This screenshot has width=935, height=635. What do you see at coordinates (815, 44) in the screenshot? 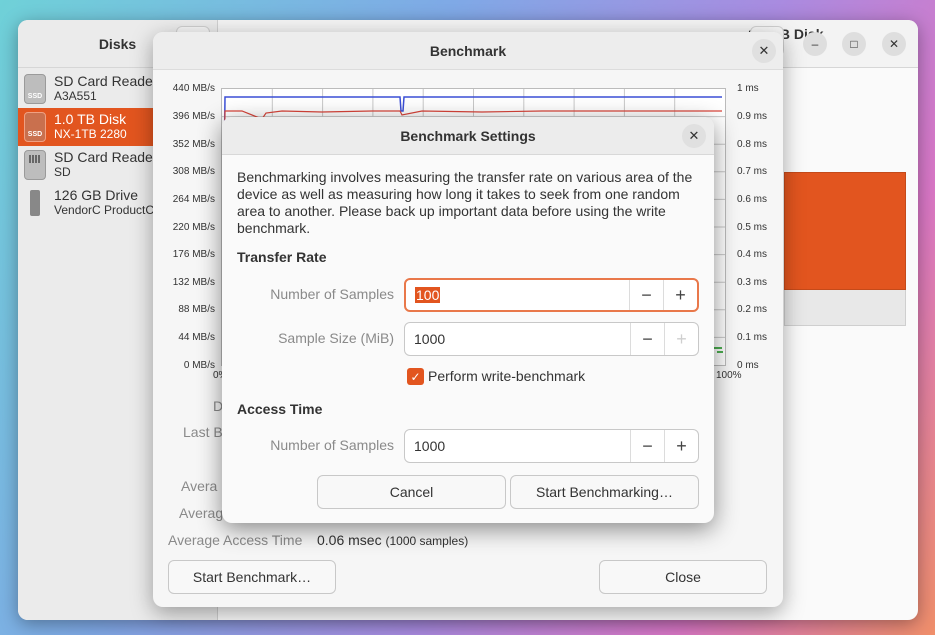
I see `minimize-button: –` at bounding box center [815, 44].